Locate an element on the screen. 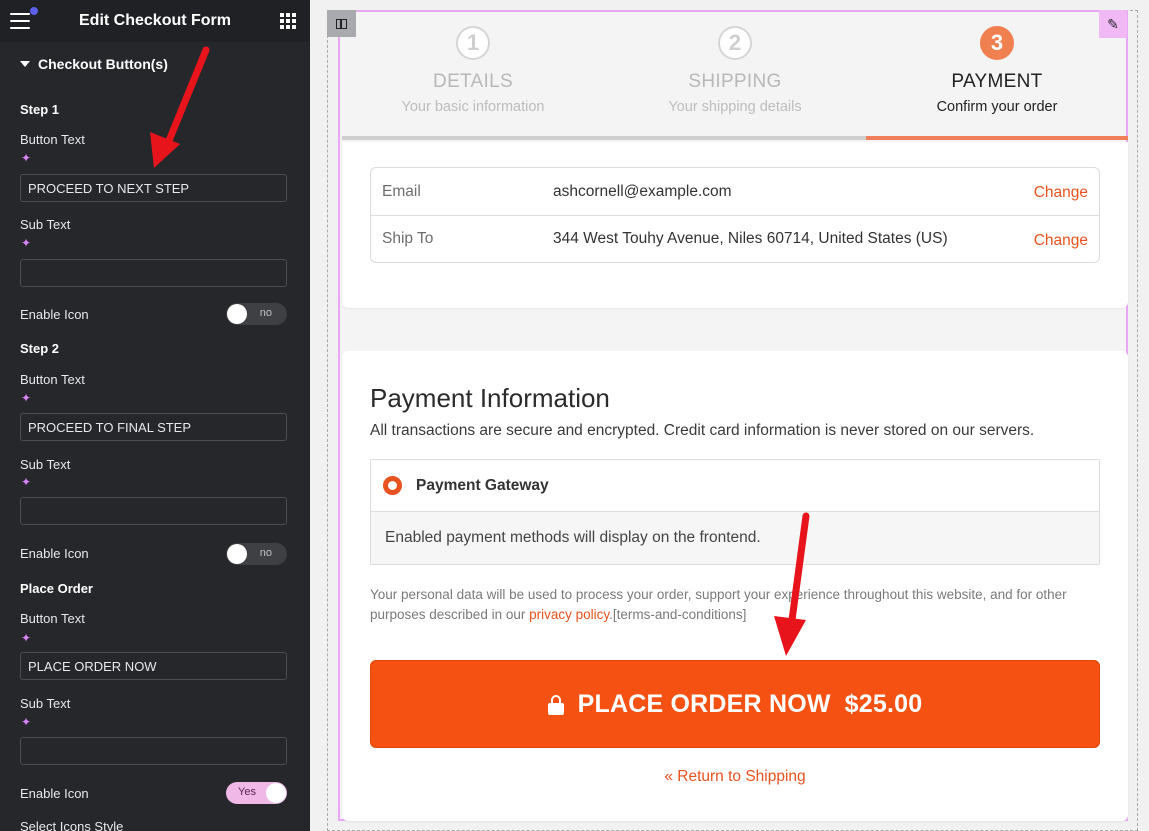 This screenshot has height=831, width=1149. step-details: 1 DETAILS Your basic information is located at coordinates (473, 76).